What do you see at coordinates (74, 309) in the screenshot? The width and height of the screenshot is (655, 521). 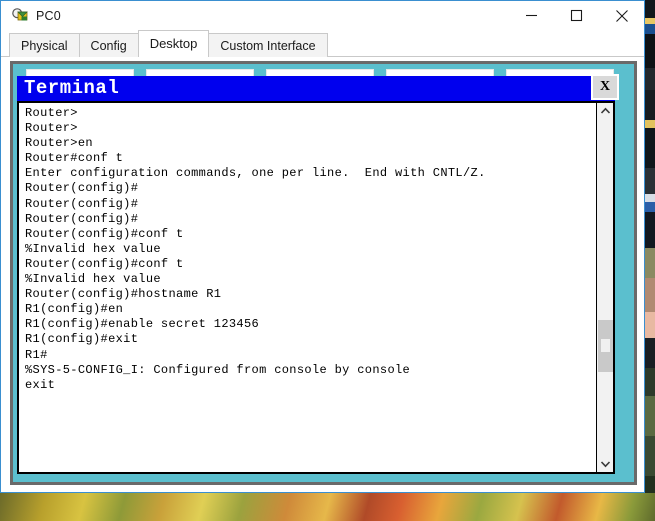 I see `terminal-line: R1(config)#en` at bounding box center [74, 309].